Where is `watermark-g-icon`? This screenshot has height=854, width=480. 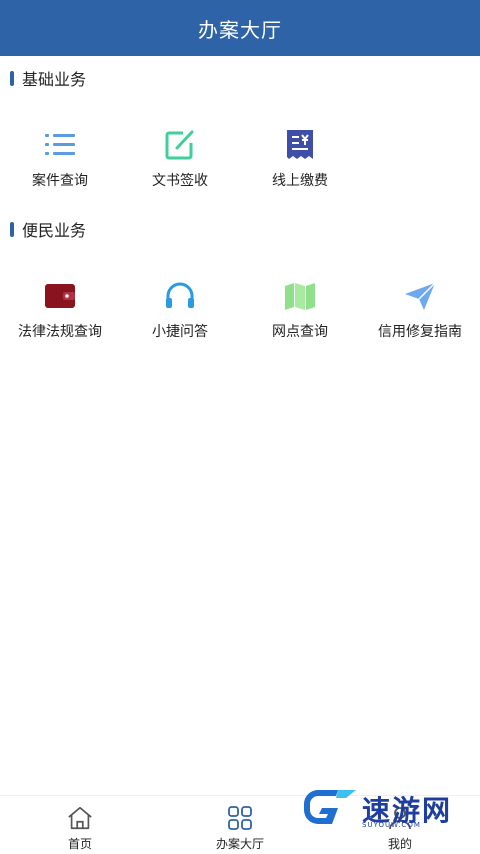 watermark-g-icon is located at coordinates (328, 809).